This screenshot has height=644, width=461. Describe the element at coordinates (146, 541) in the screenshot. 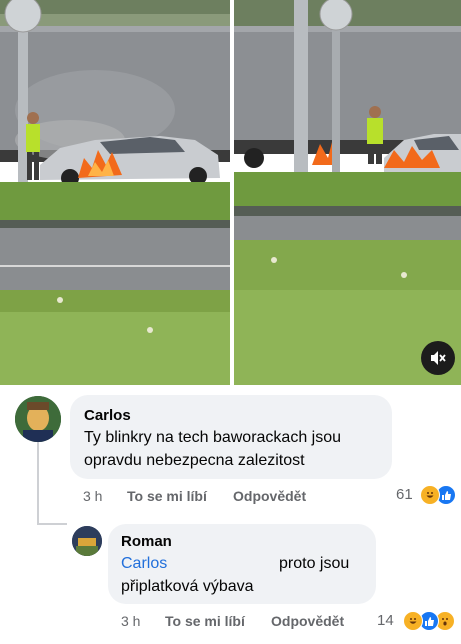

I see `comment-author: Roman` at that location.